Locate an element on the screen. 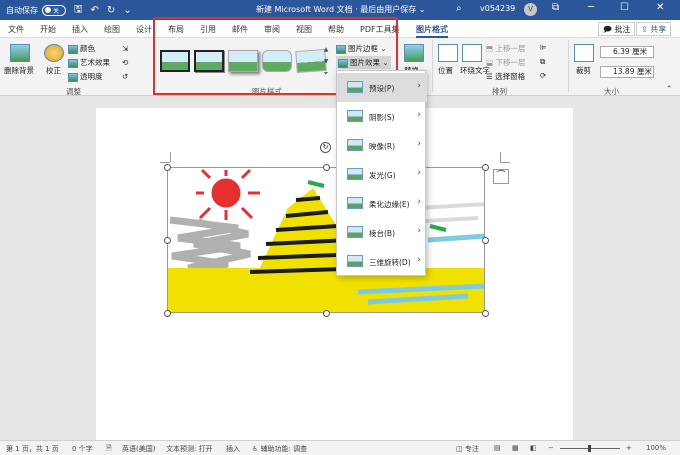 Image resolution: width=680 pixels, height=455 pixels. compress-icon: ⇲ is located at coordinates (125, 48).